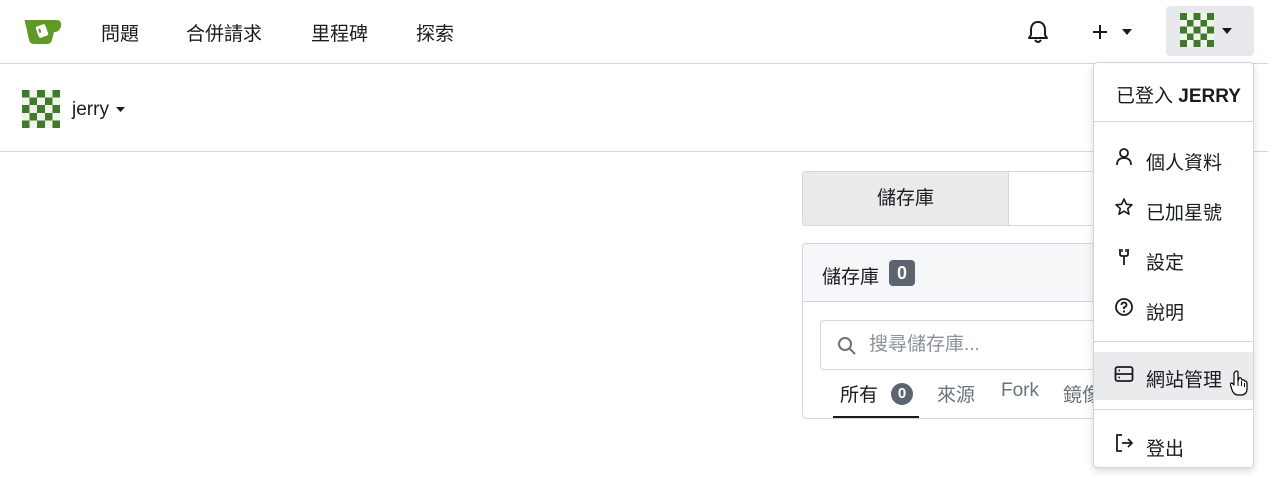  I want to click on dashboard-tabs: 儲存庫, so click(962, 198).